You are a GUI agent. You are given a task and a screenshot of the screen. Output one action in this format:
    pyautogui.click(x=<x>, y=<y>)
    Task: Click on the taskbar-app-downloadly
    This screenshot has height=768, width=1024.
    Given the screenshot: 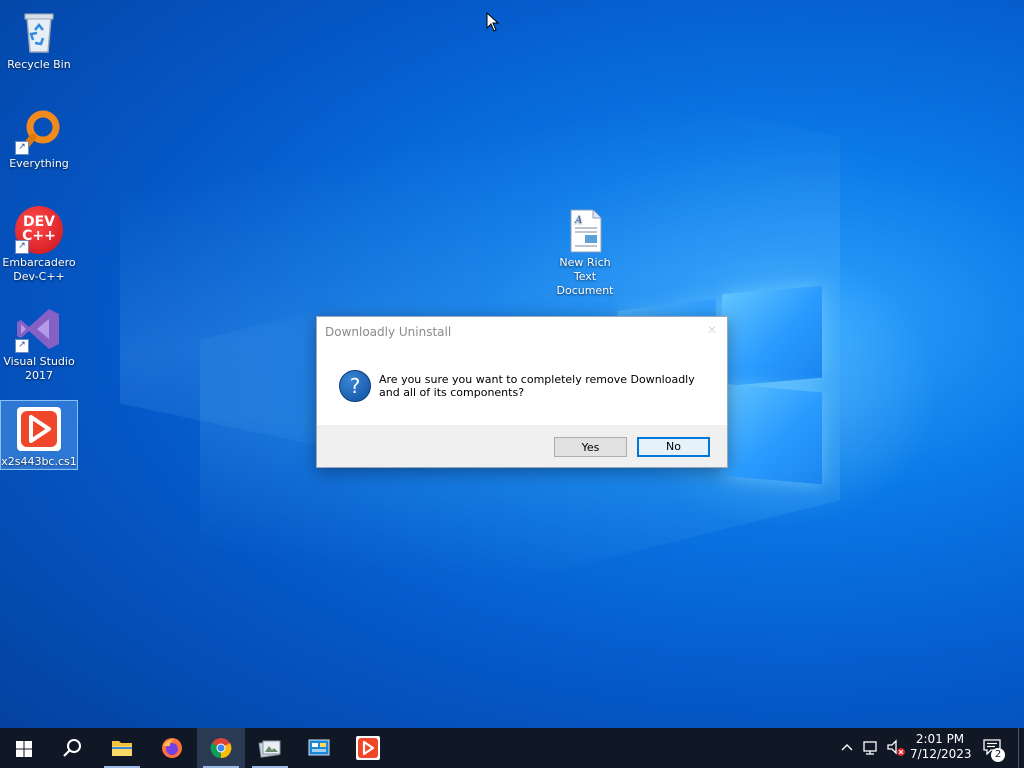 What is the action you would take?
    pyautogui.click(x=368, y=748)
    